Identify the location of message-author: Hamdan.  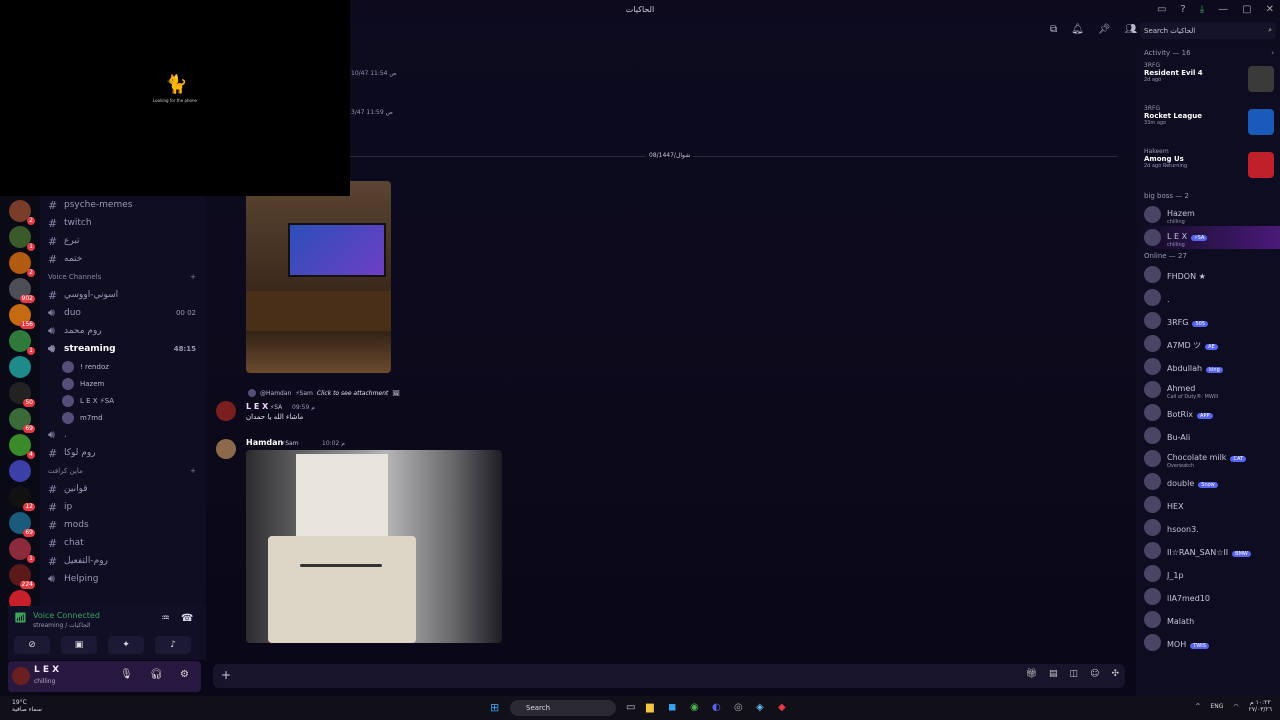
(264, 442).